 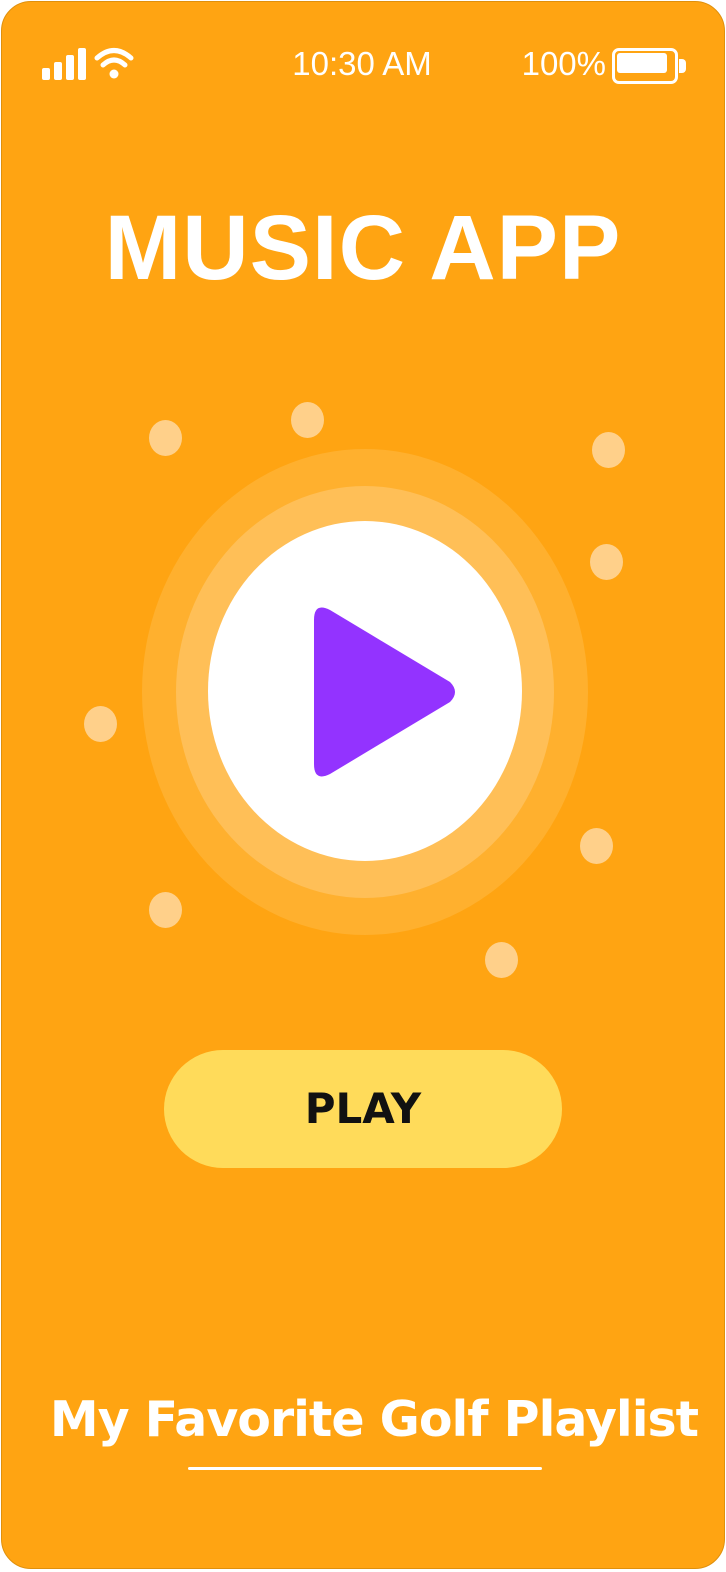 What do you see at coordinates (363, 1420) in the screenshot?
I see `playlist-title: My Favorite Golf Playlist` at bounding box center [363, 1420].